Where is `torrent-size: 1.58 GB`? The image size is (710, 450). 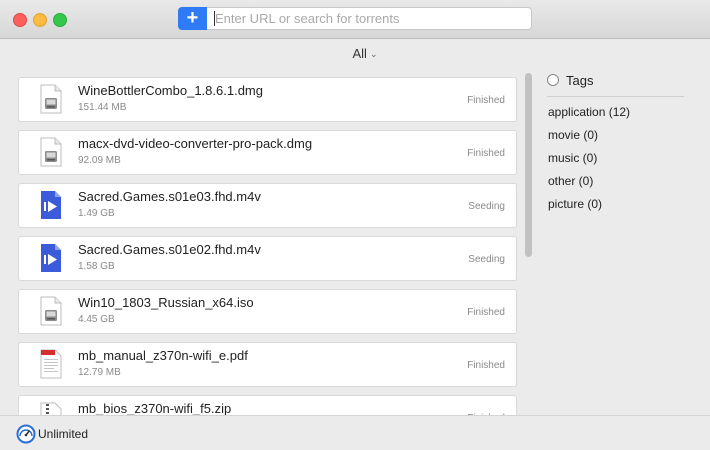
torrent-size: 1.58 GB is located at coordinates (96, 266).